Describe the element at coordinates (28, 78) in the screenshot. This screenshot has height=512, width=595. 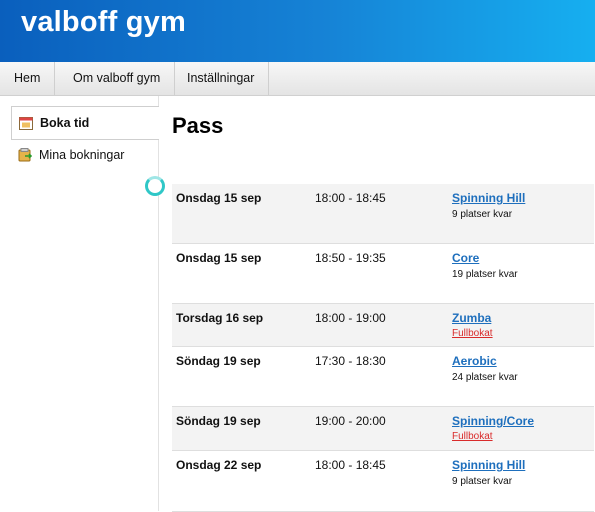
I see `nav-item-hem: Hem` at that location.